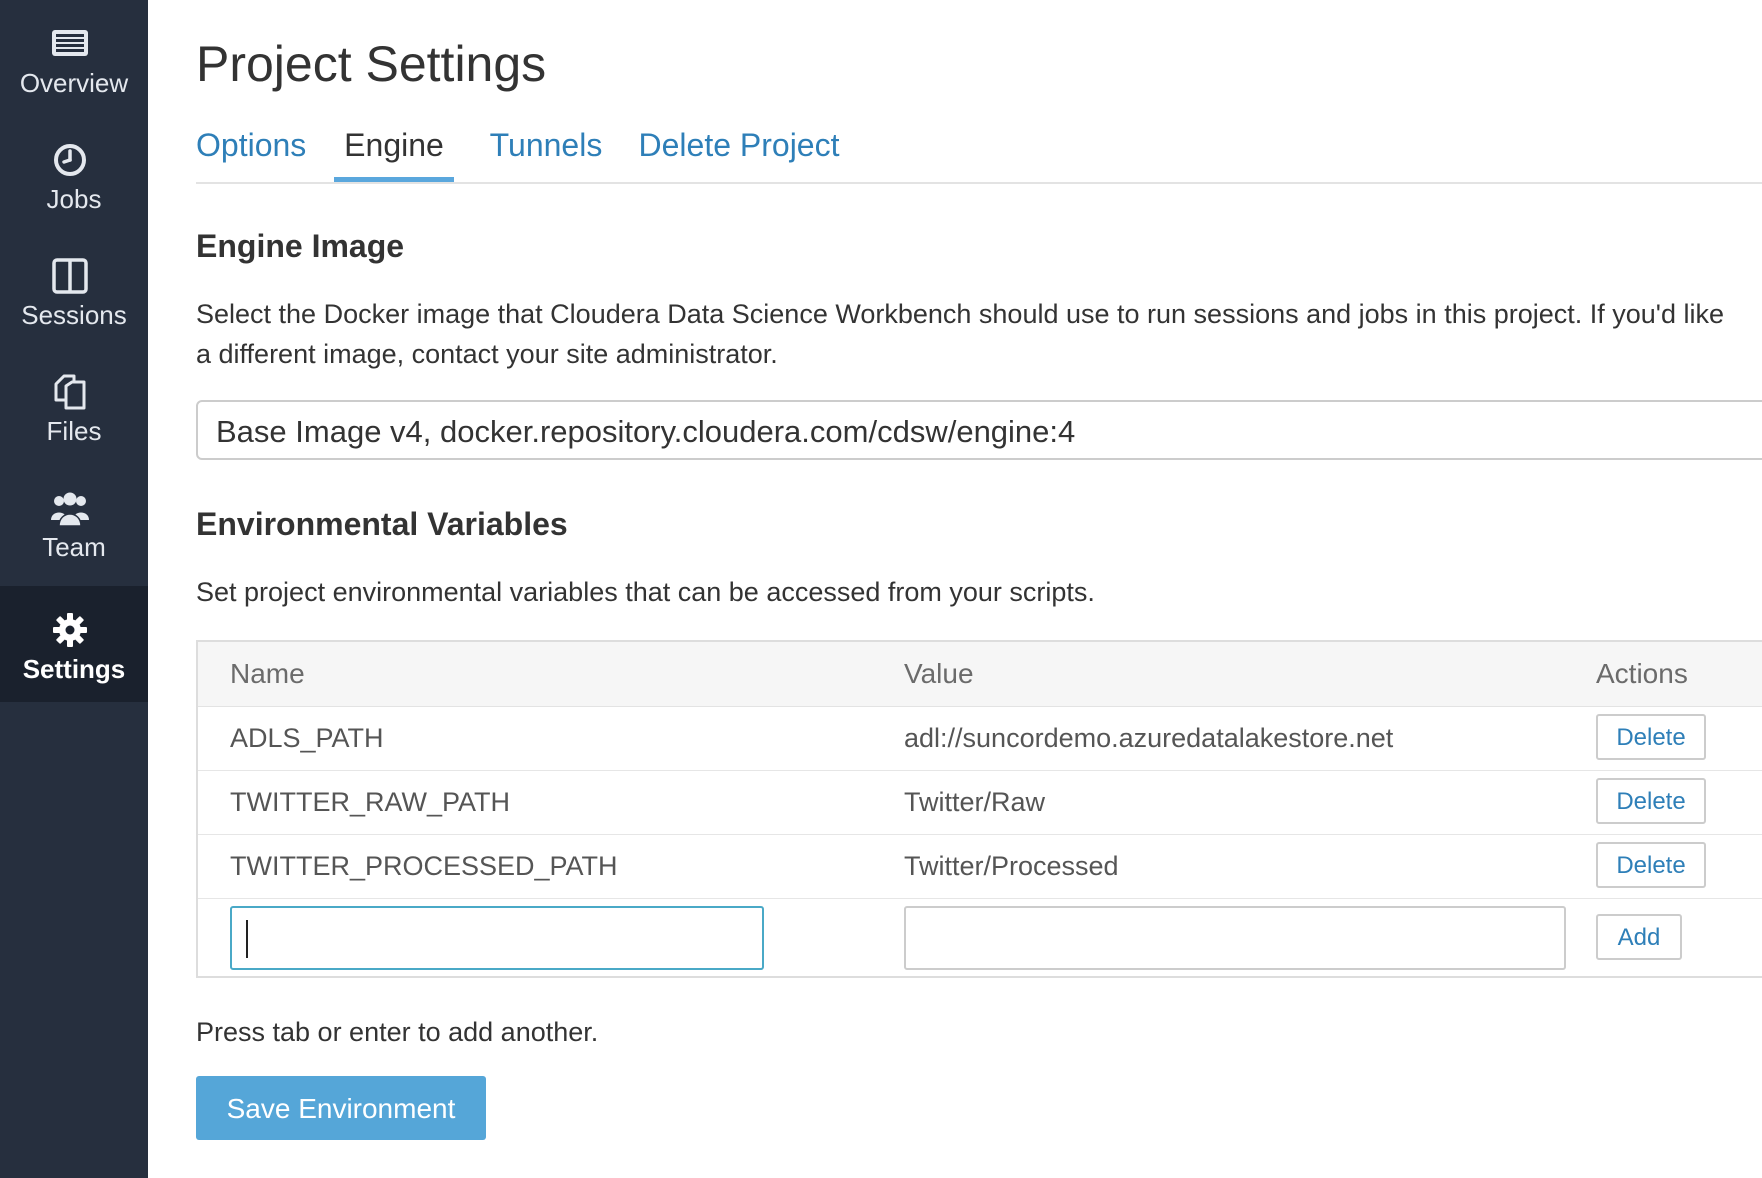 This screenshot has height=1178, width=1762. What do you see at coordinates (74, 315) in the screenshot?
I see `sidebar-item-label: Sessions` at bounding box center [74, 315].